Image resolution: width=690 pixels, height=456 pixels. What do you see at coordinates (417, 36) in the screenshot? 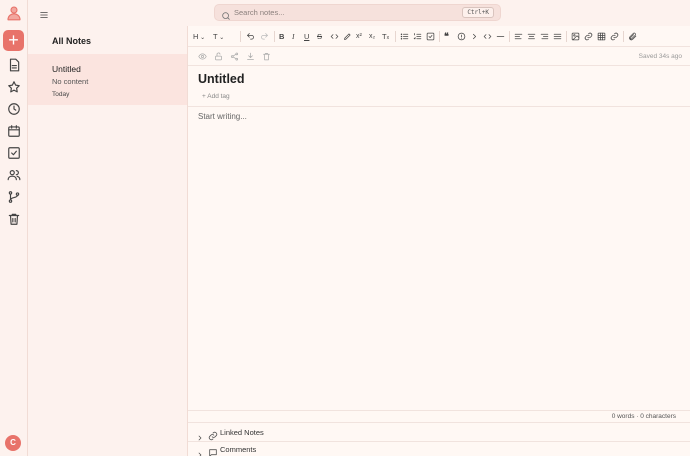
I see `ordered-list-icon` at bounding box center [417, 36].